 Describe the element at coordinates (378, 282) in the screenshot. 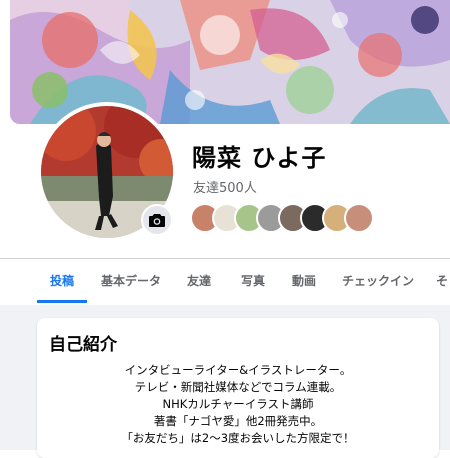

I see `tab-check-ins: チェックイン` at that location.